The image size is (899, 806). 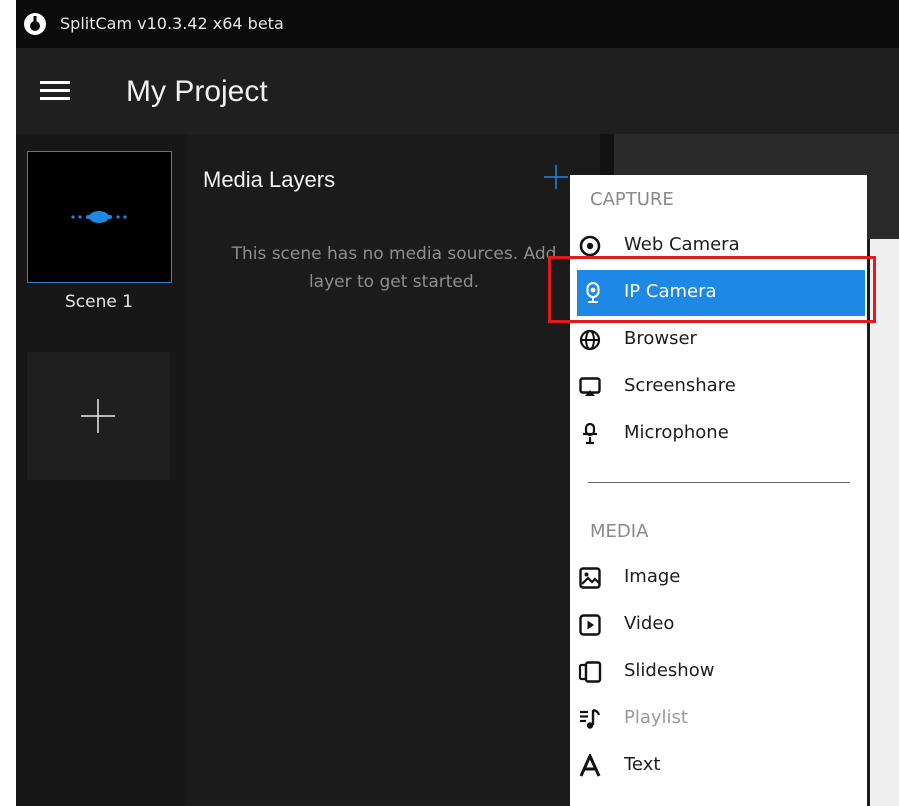 I want to click on menu-item-ip-camera: IP Camera, so click(x=721, y=293).